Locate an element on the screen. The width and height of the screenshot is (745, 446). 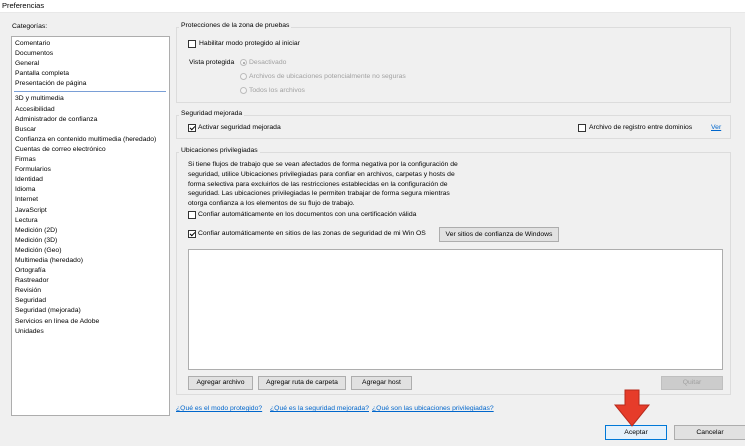
trust-sites-checkbox is located at coordinates (192, 234).